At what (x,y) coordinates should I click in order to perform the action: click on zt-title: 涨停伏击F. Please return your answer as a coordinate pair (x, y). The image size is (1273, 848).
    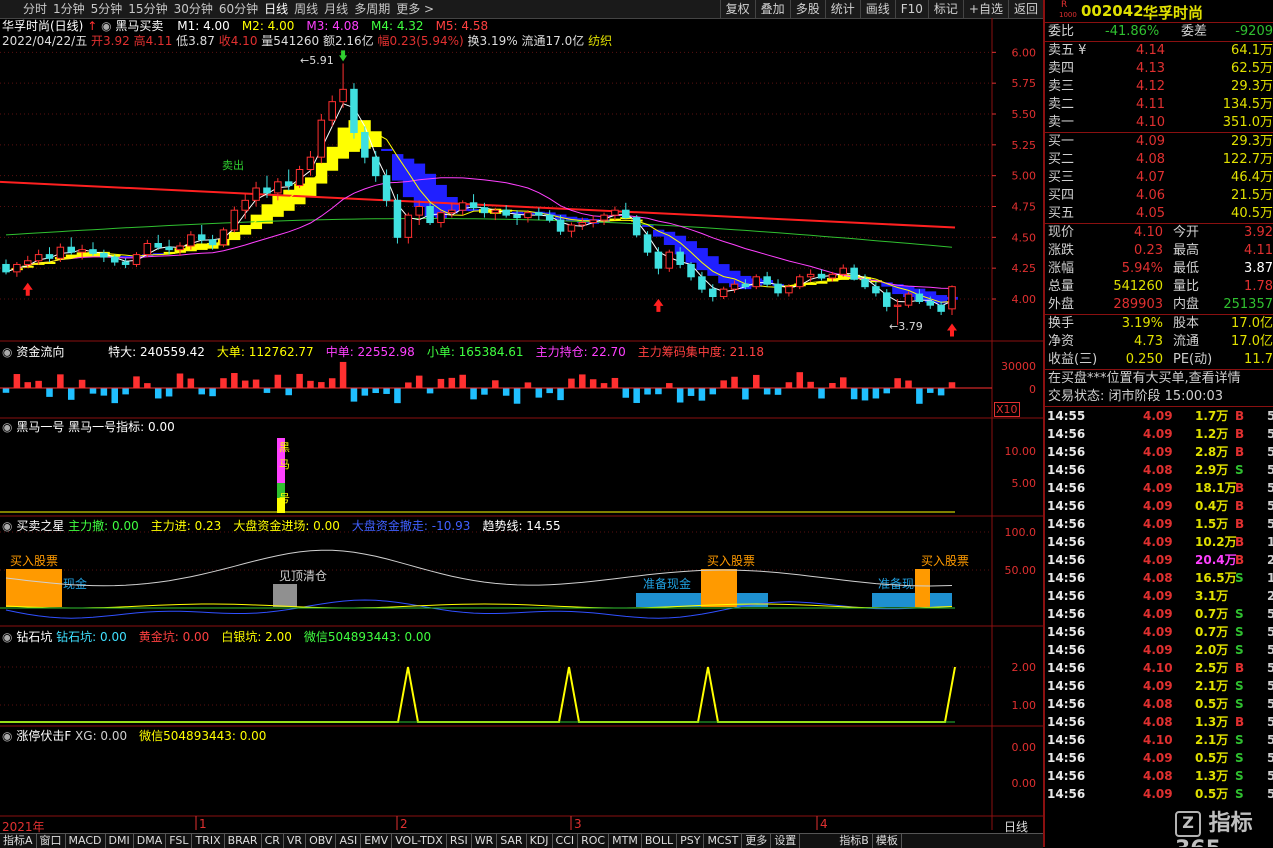
    Looking at the image, I should click on (43, 736).